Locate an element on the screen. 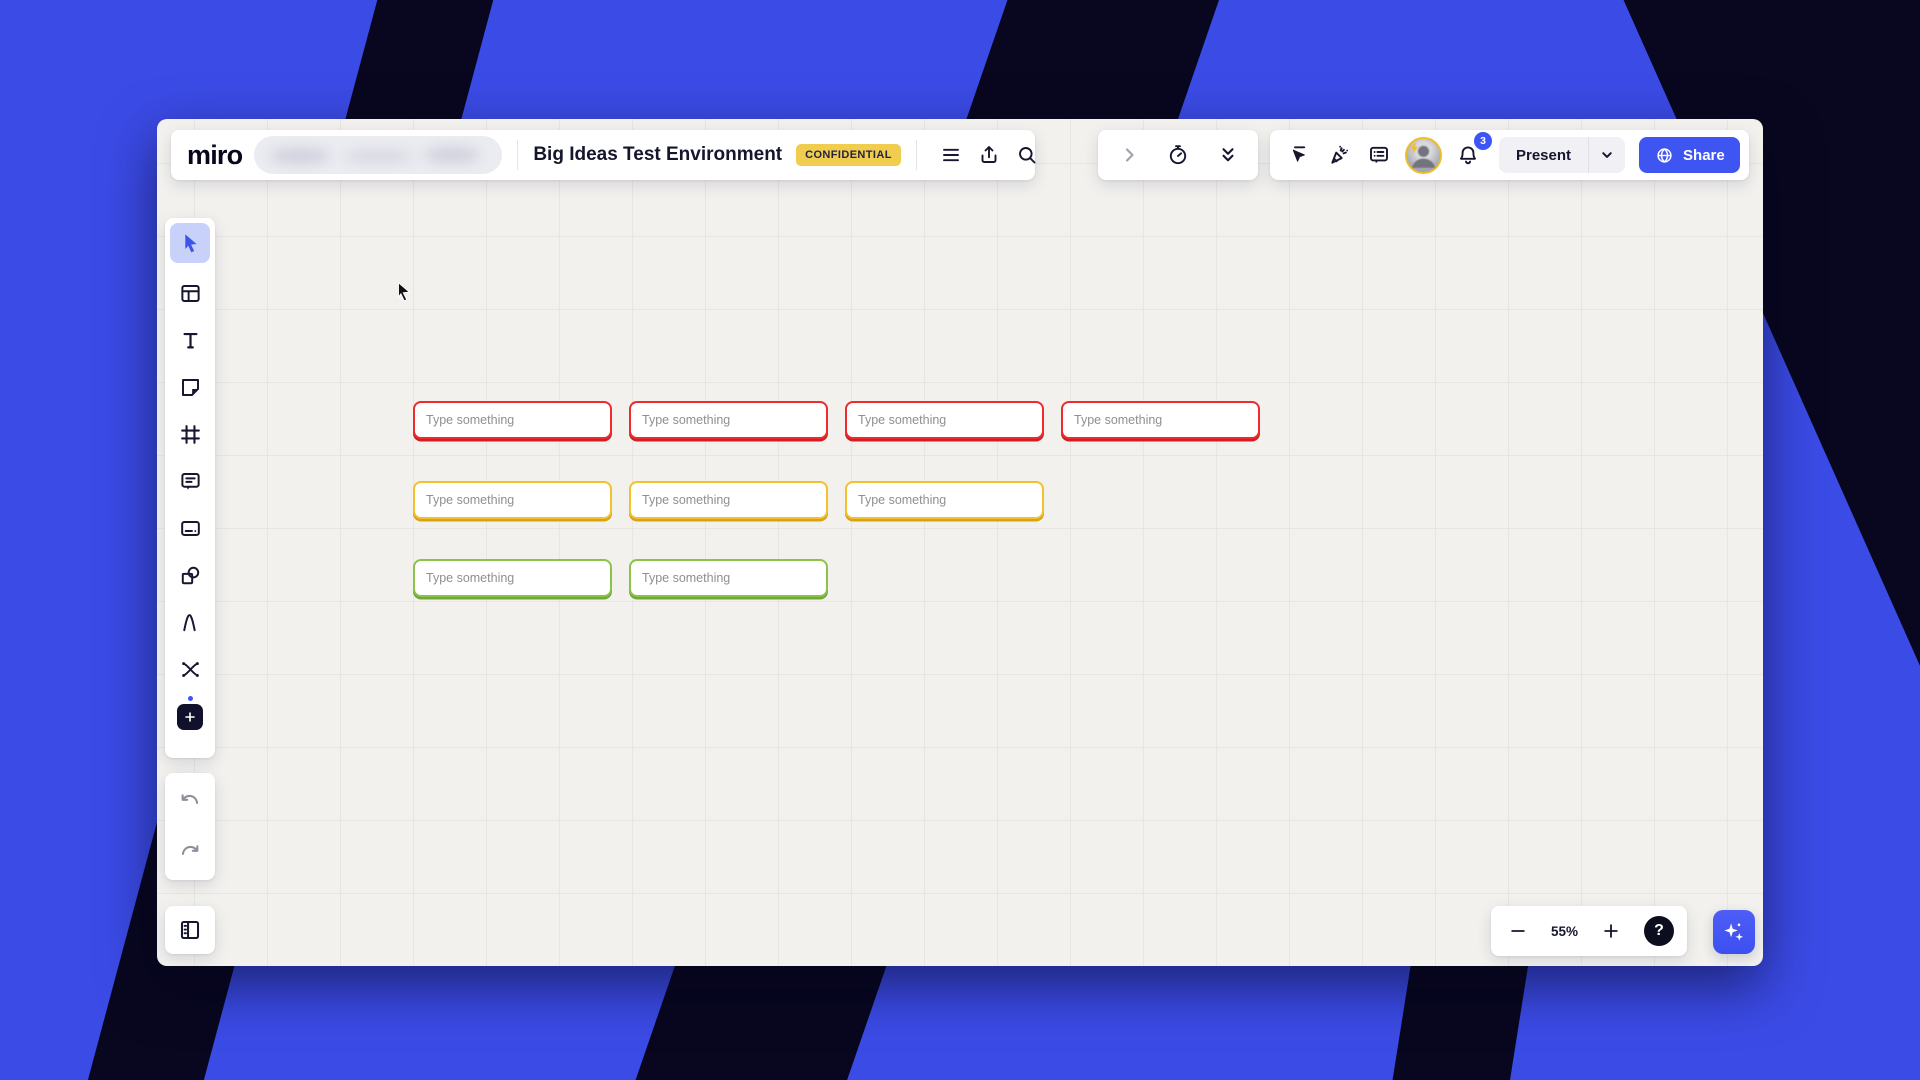  expand-panel-button is located at coordinates (1129, 155).